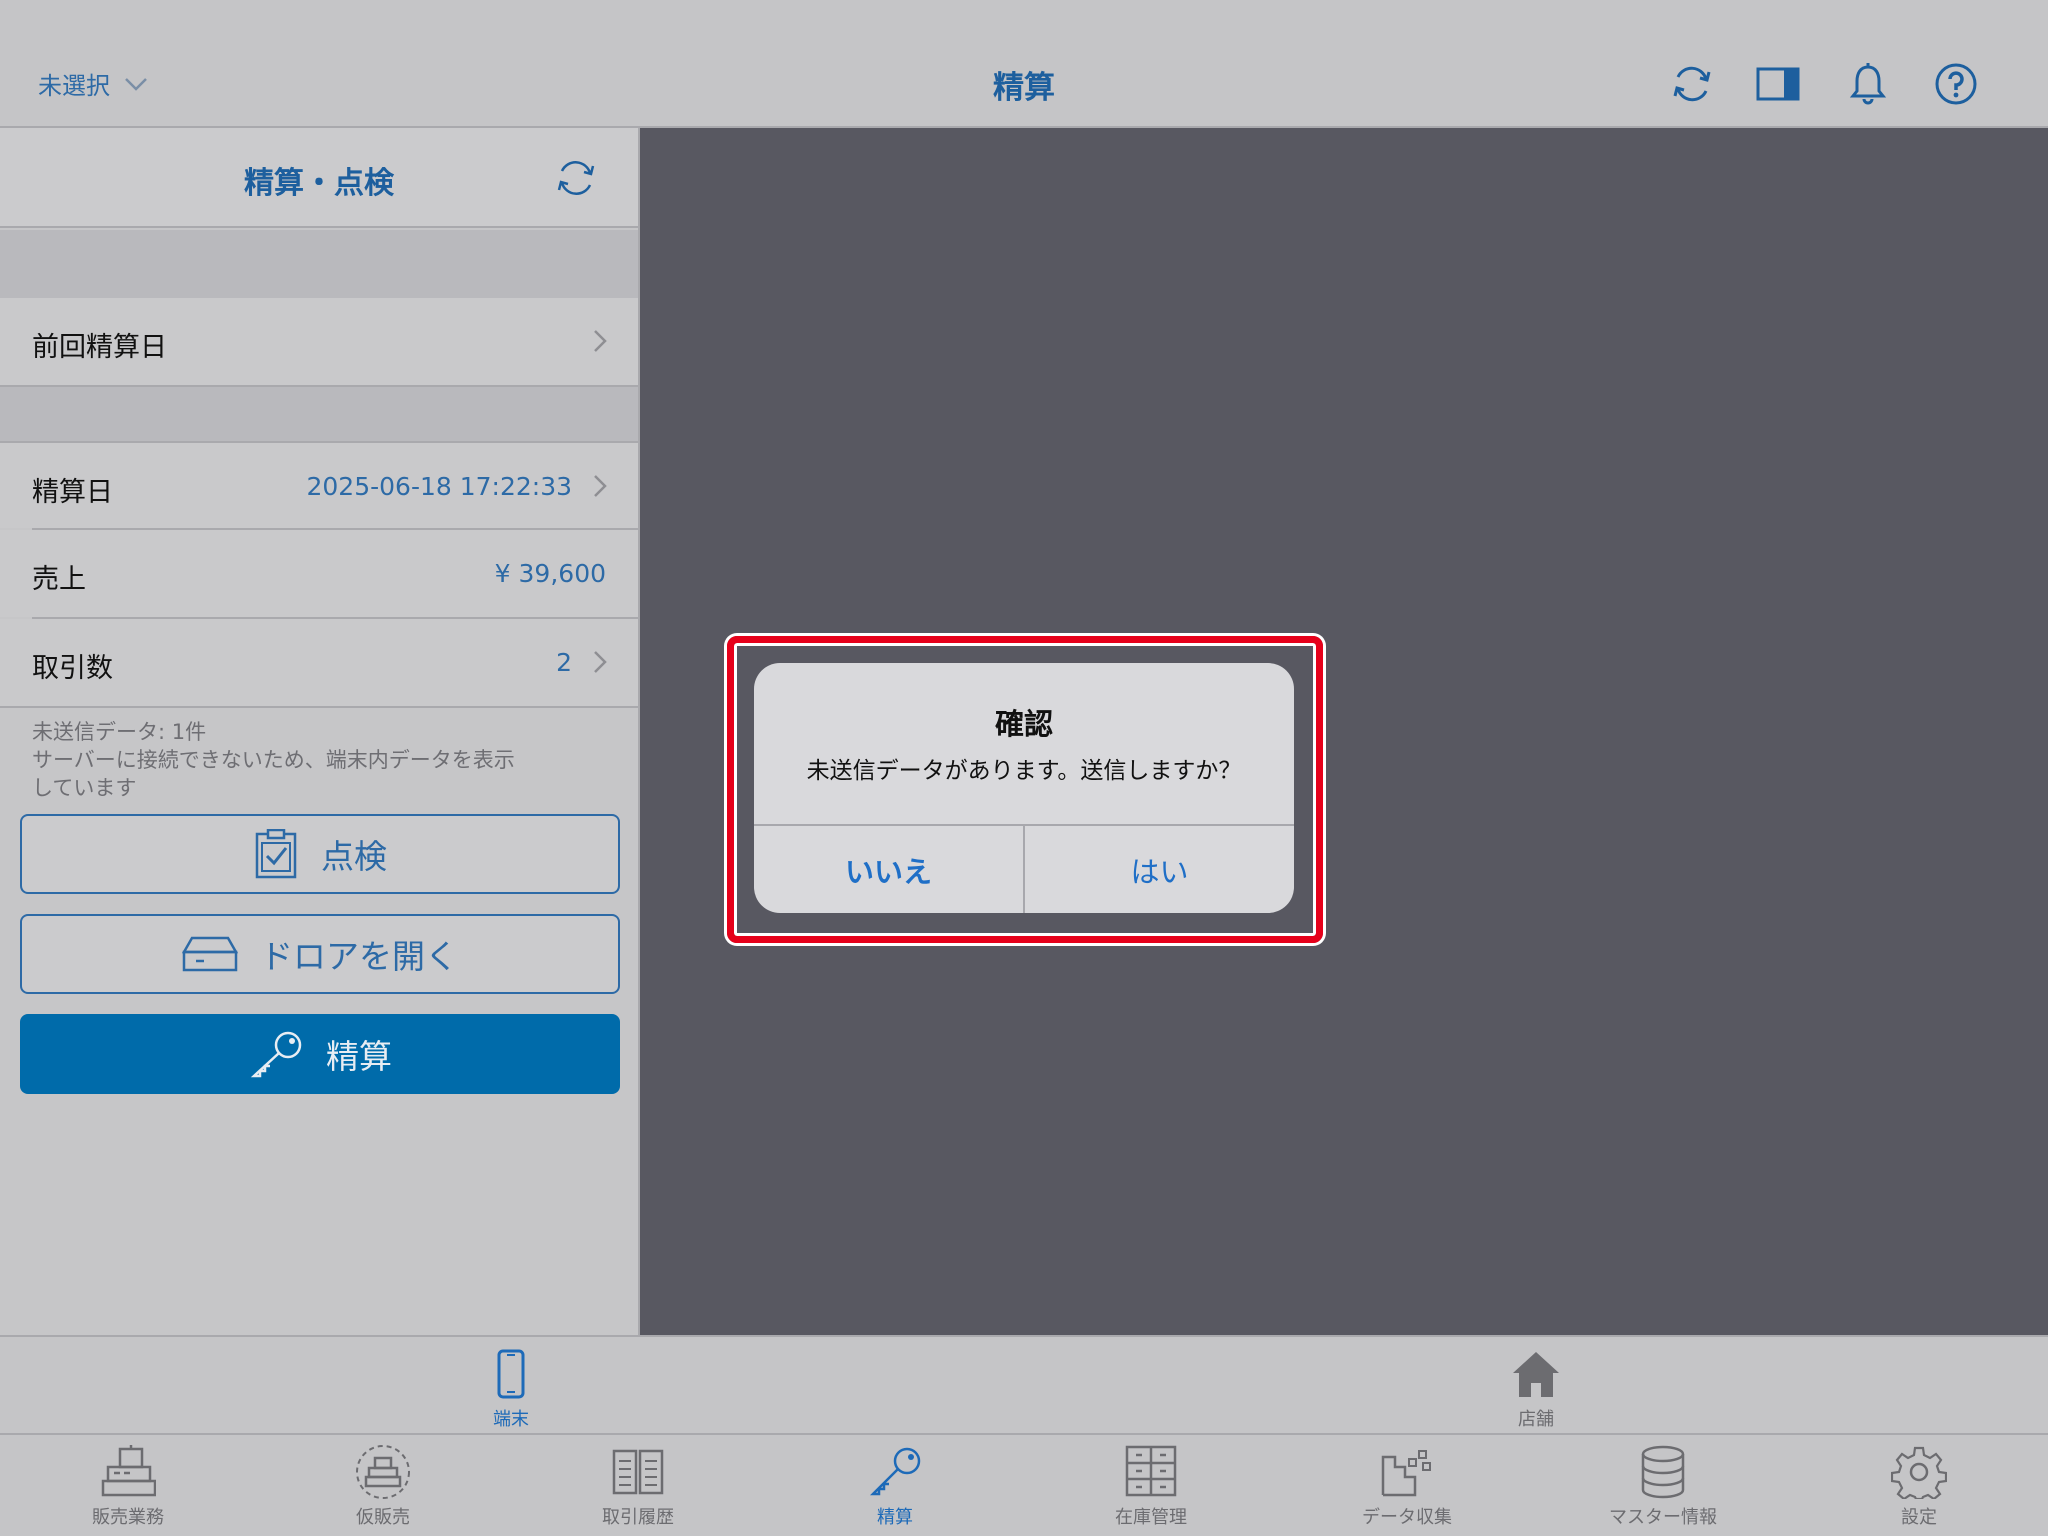 The image size is (2048, 1536). I want to click on tab-transaction-history-label: 取引履歴, so click(638, 1517).